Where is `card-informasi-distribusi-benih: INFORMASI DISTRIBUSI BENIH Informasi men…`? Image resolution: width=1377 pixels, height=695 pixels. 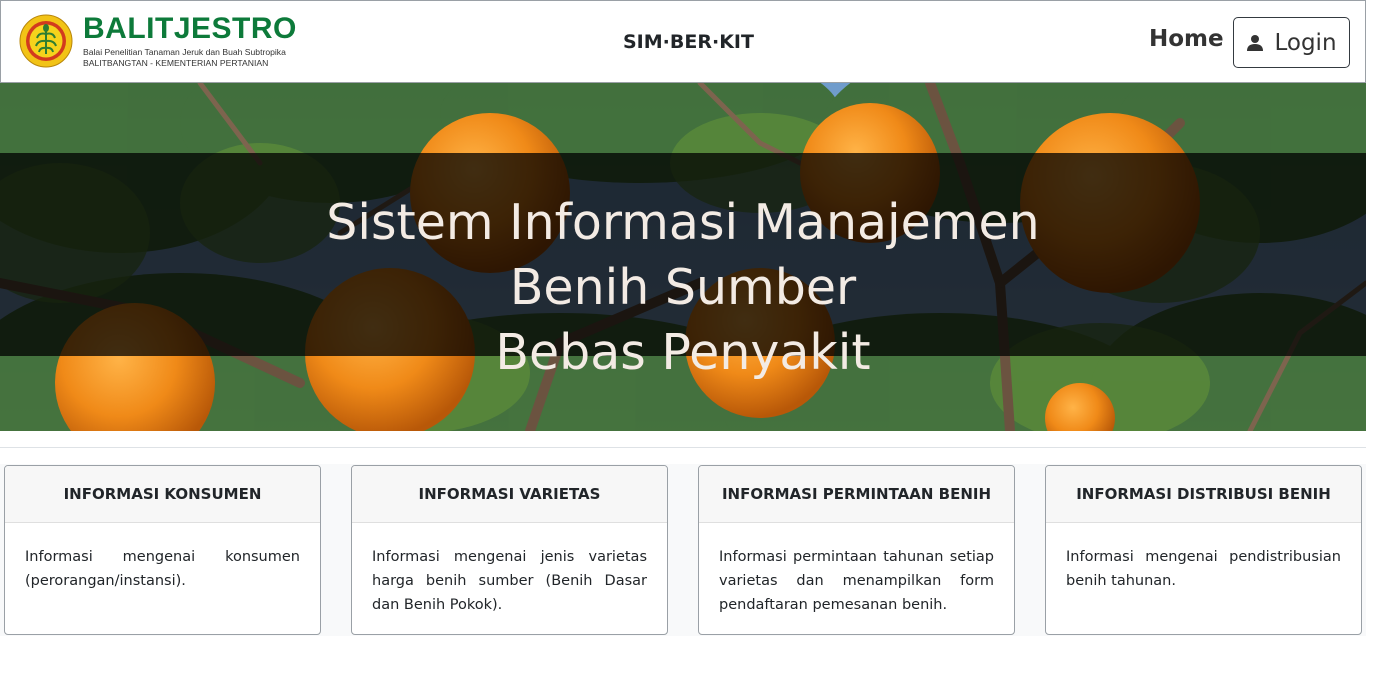 card-informasi-distribusi-benih: INFORMASI DISTRIBUSI BENIH Informasi men… is located at coordinates (1203, 550).